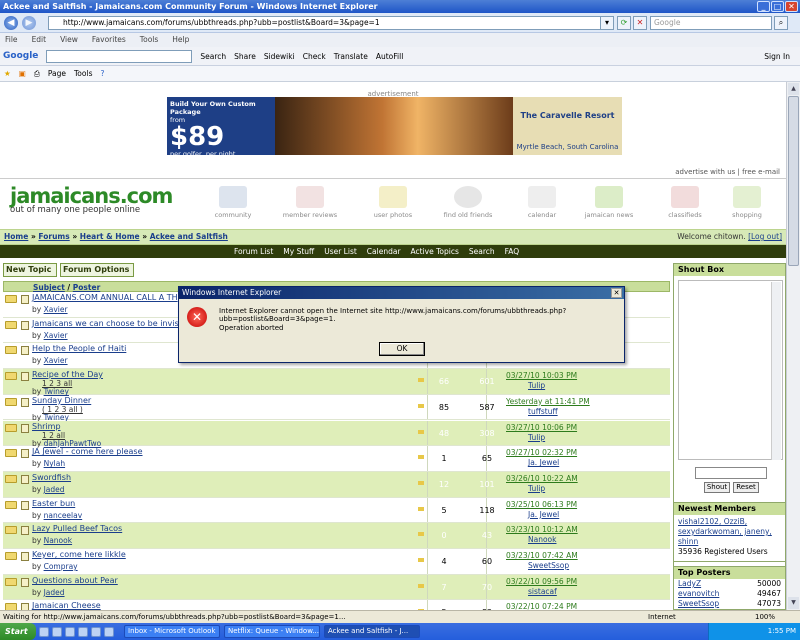 Image resolution: width=800 pixels, height=640 pixels. I want to click on nav-community: community, so click(233, 202).